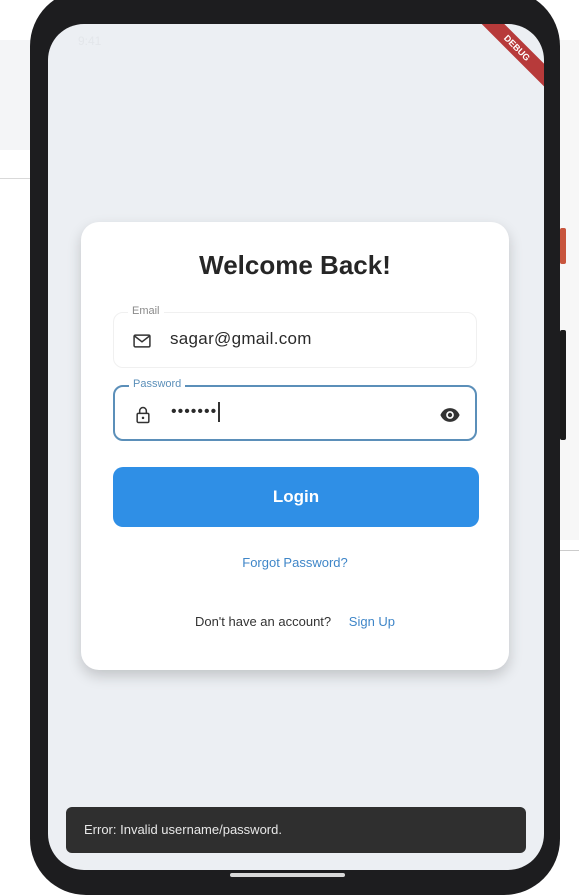 The width and height of the screenshot is (579, 895). I want to click on lock-icon, so click(143, 415).